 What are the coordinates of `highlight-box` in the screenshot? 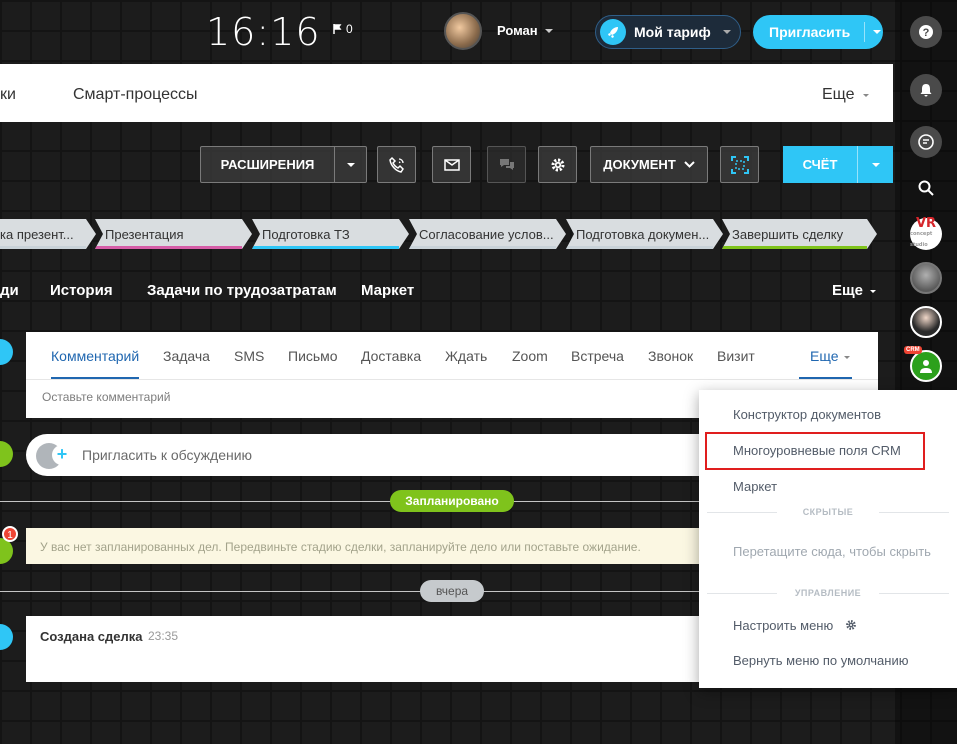 It's located at (815, 451).